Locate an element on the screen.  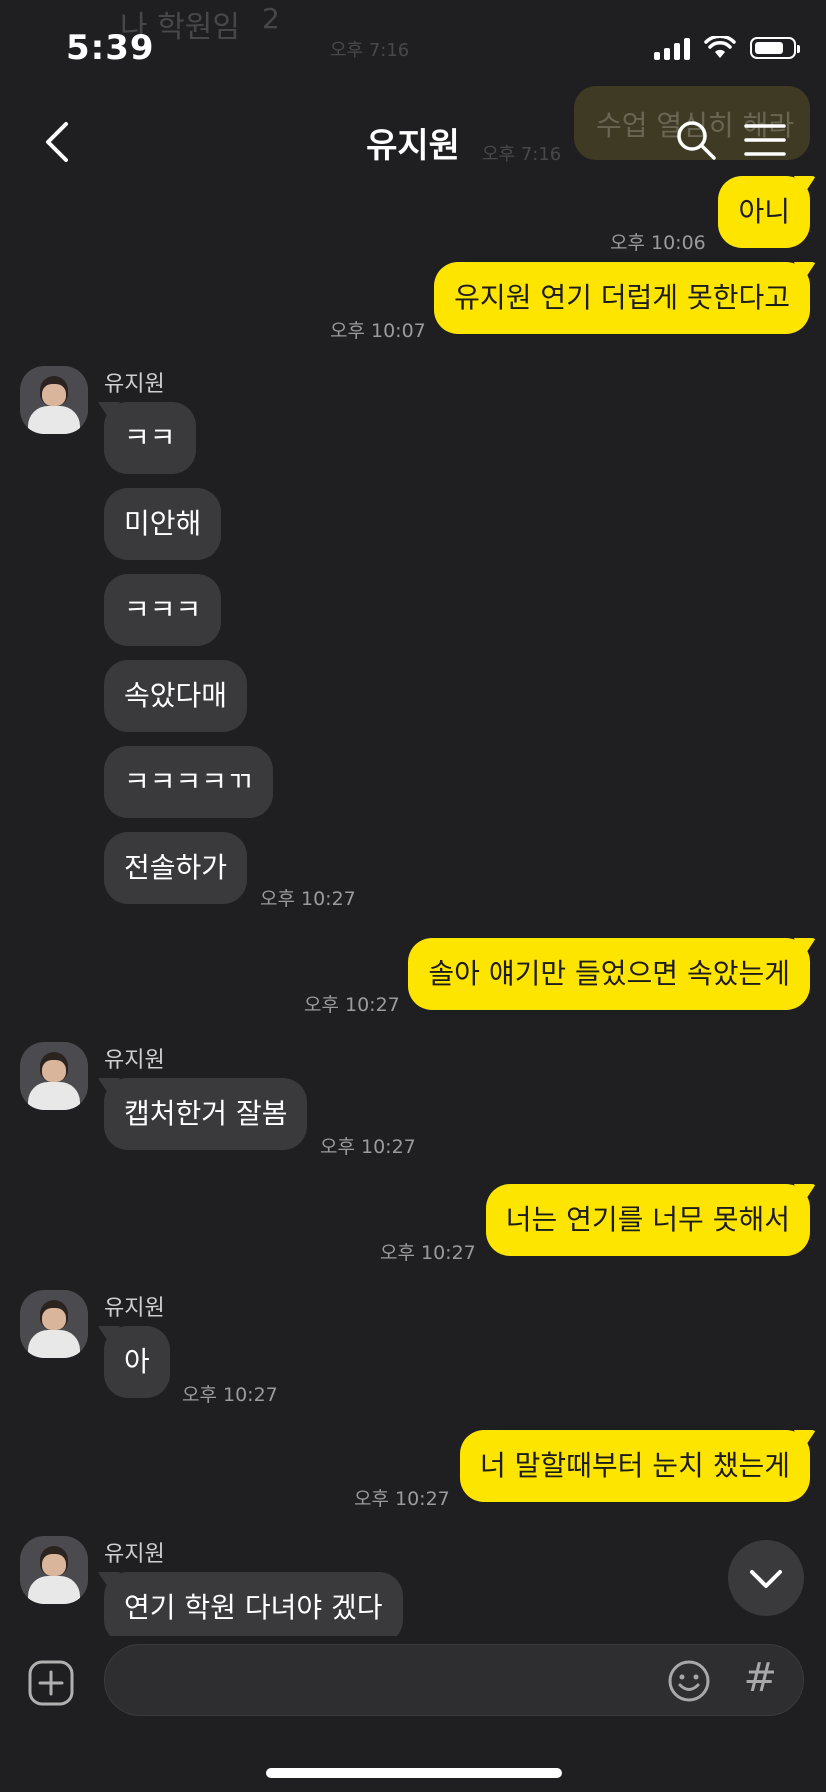
cellular-signal-icon is located at coordinates (672, 48).